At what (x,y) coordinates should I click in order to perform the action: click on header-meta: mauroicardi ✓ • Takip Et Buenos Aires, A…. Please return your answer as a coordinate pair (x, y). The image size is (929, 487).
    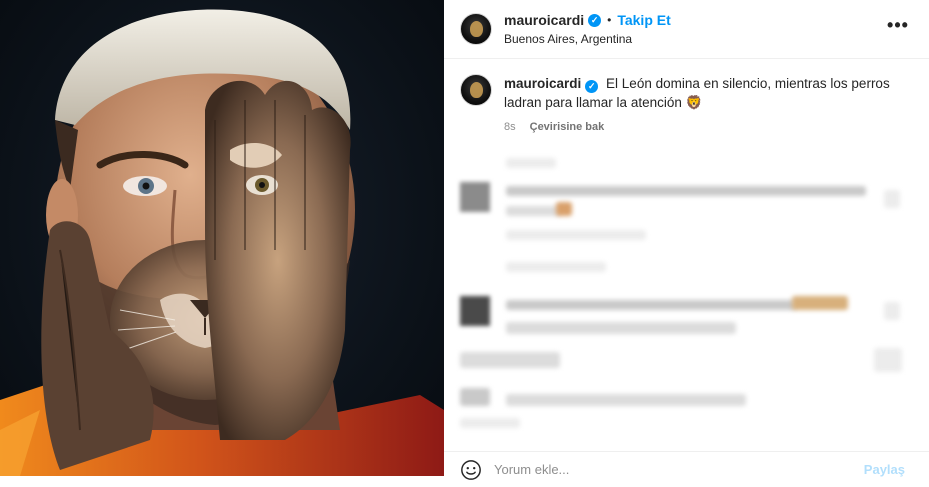
    Looking at the image, I should click on (587, 29).